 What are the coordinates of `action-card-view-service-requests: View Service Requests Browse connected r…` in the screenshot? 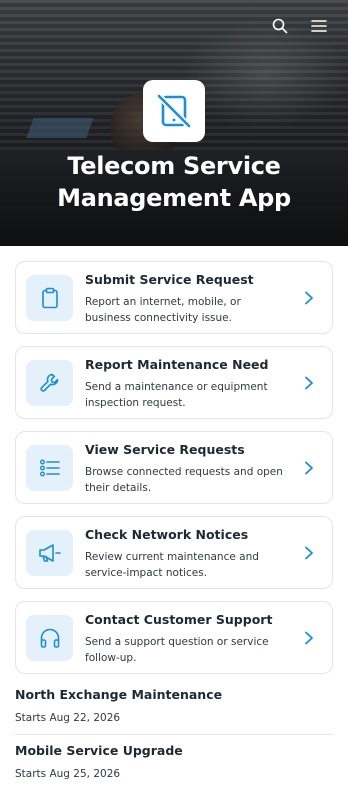 It's located at (174, 467).